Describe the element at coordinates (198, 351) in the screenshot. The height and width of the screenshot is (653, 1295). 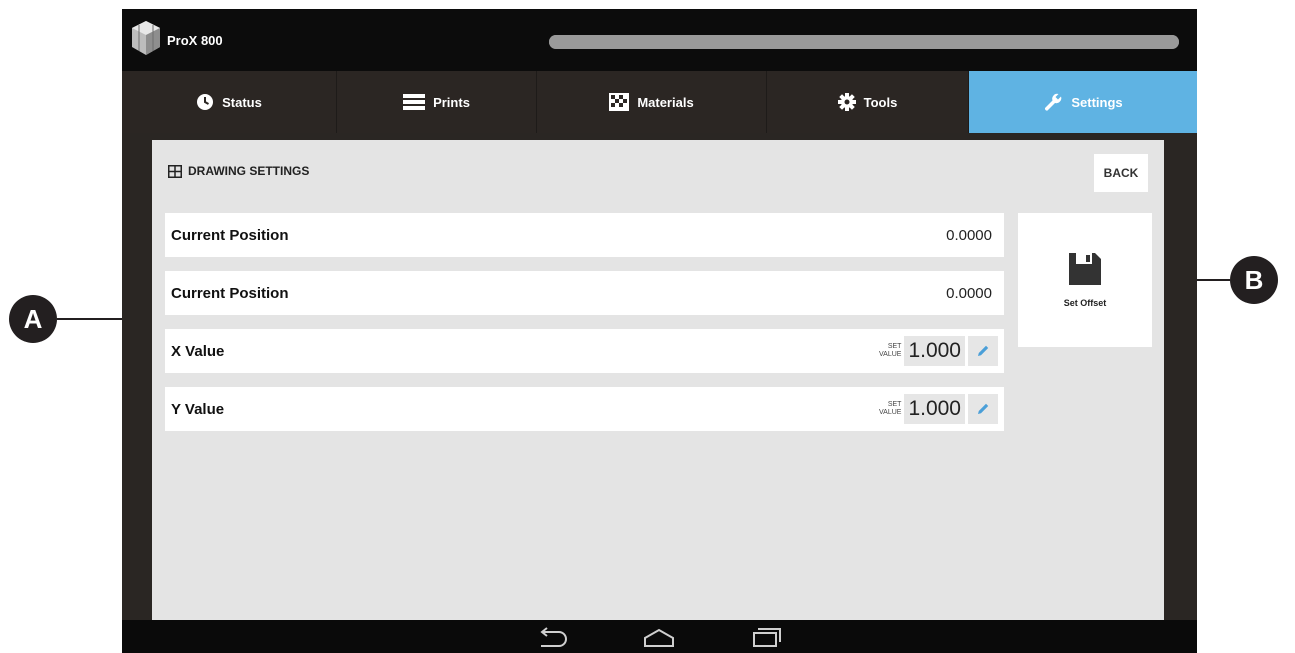
I see `row-label: X Value` at that location.